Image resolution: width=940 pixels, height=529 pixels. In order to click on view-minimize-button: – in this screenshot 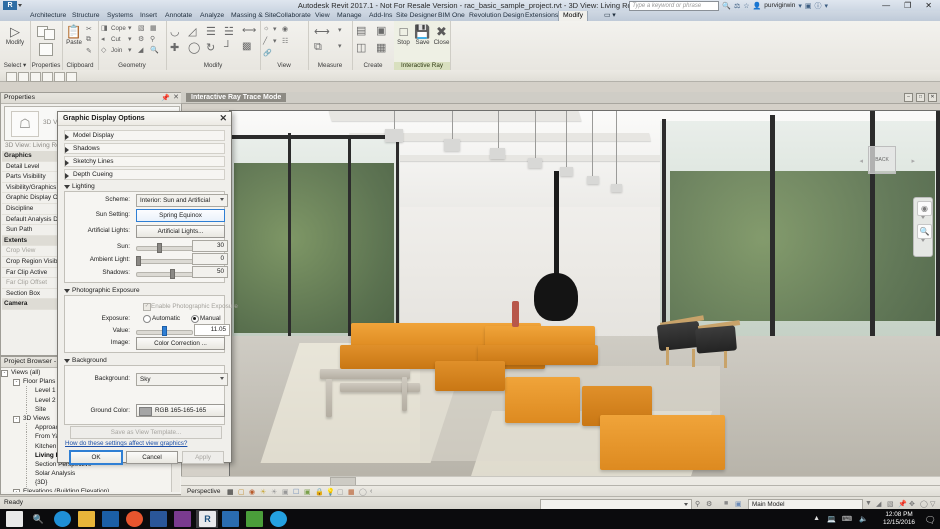, I will do `click(908, 97)`.